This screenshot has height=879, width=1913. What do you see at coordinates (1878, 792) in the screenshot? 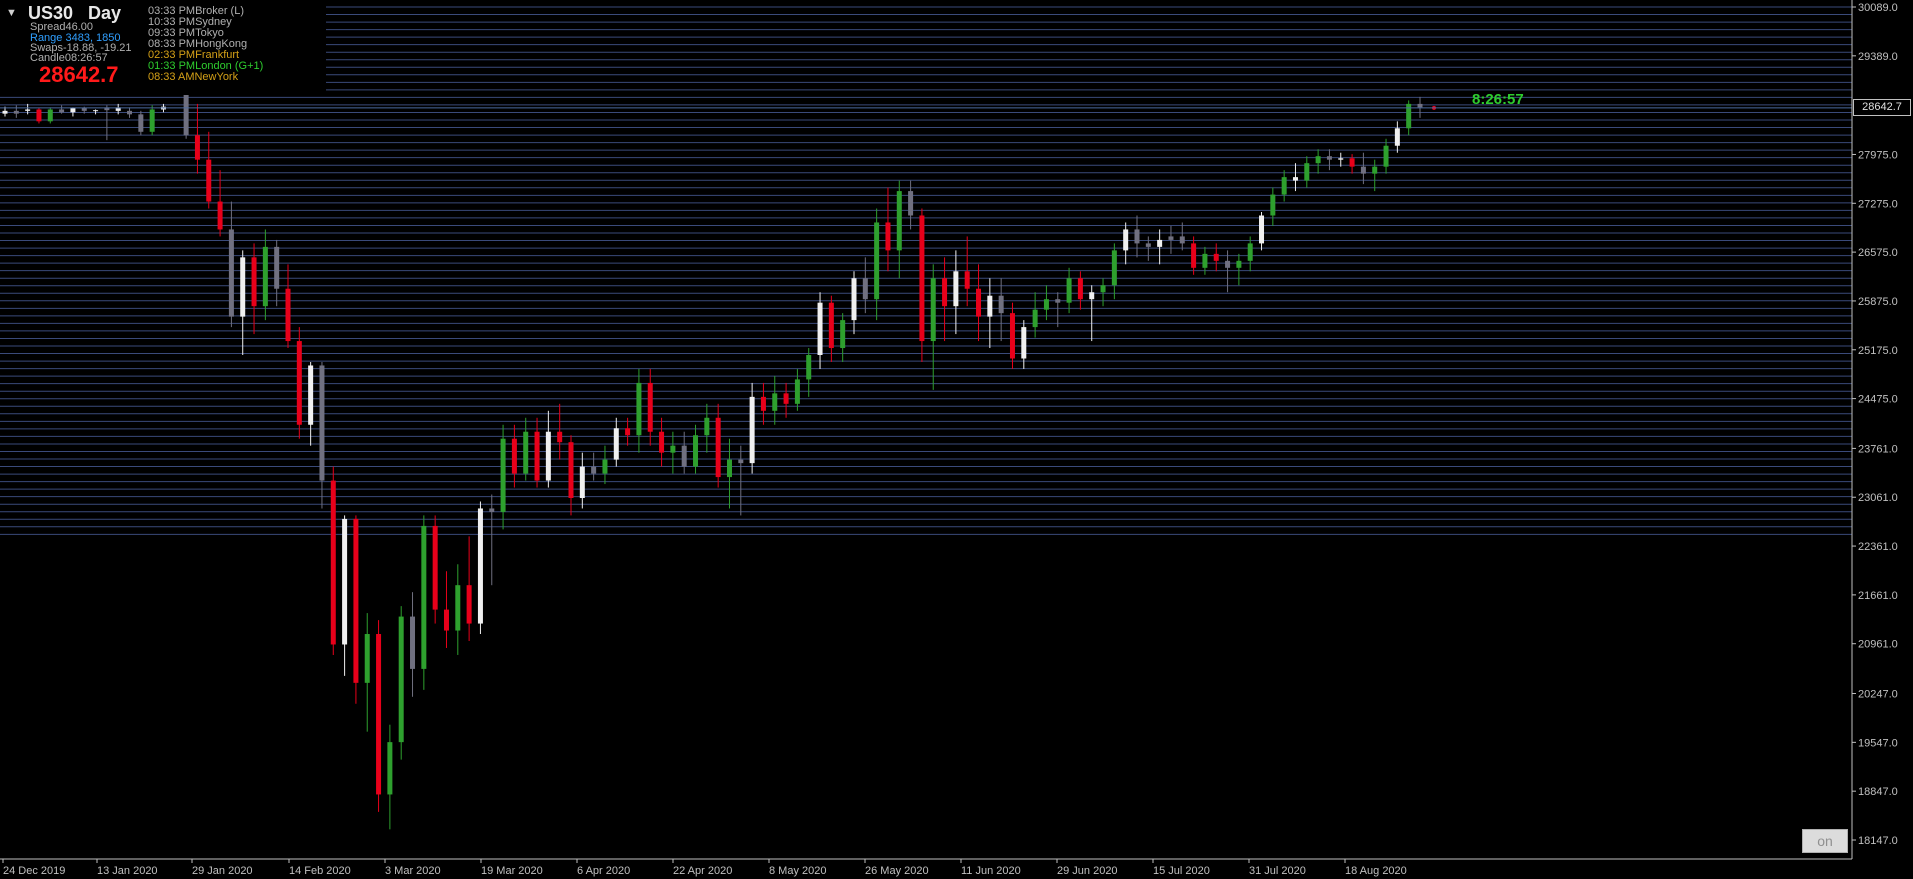
I see `y-tick-label: 18847.0` at bounding box center [1878, 792].